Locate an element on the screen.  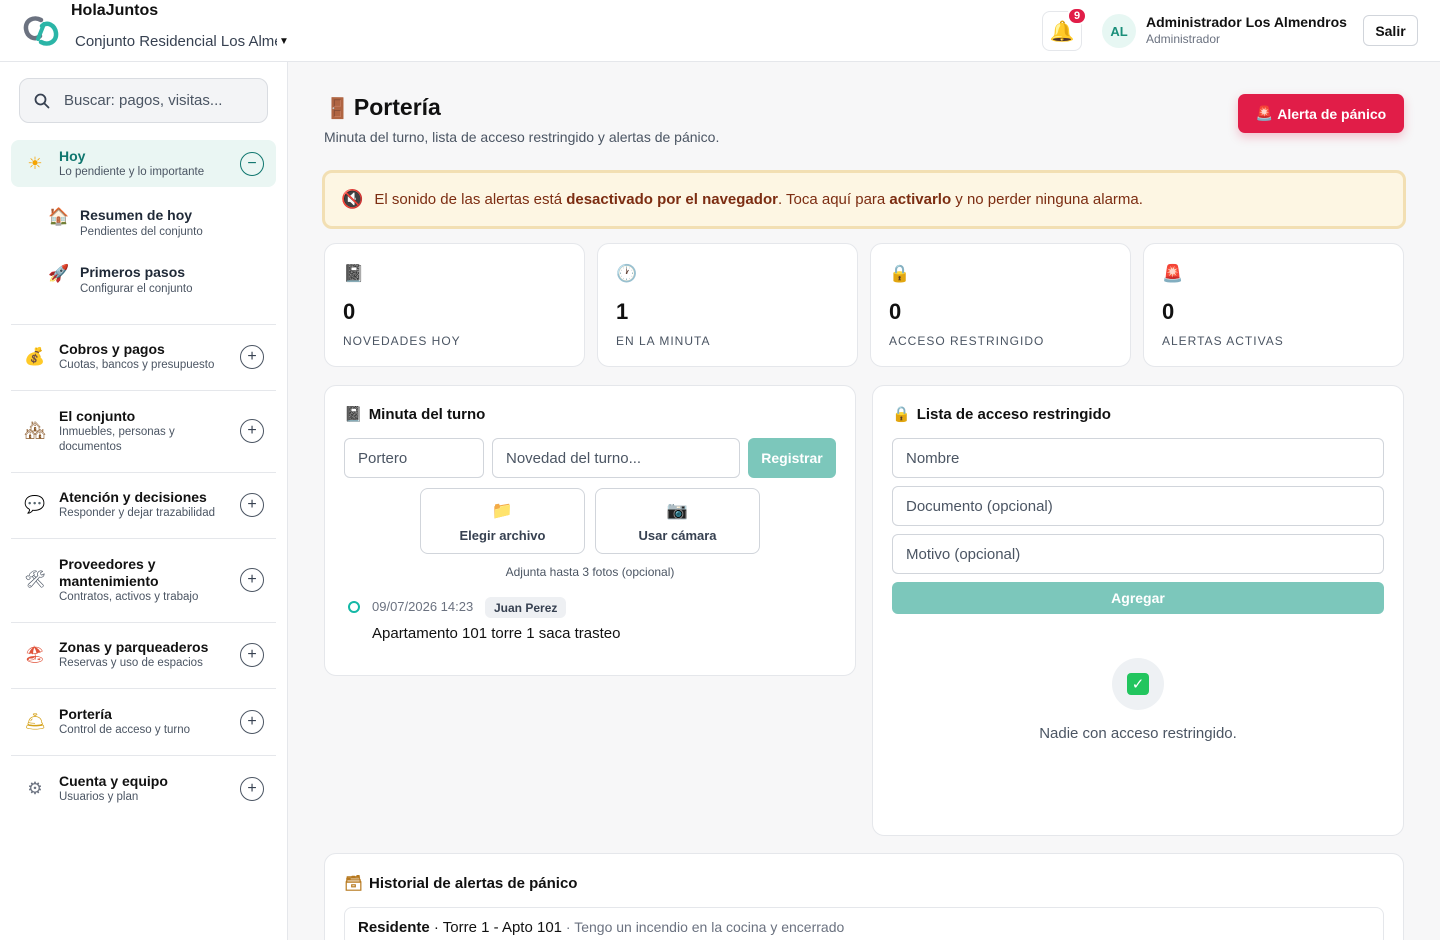
register-button: Registrar is located at coordinates (792, 458).